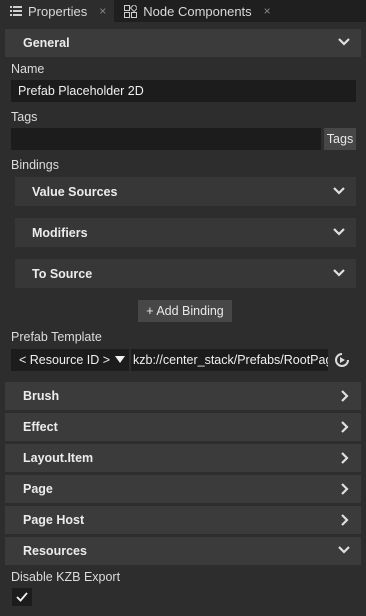 The image size is (366, 616). What do you see at coordinates (62, 273) in the screenshot?
I see `to-source-label: To Source` at bounding box center [62, 273].